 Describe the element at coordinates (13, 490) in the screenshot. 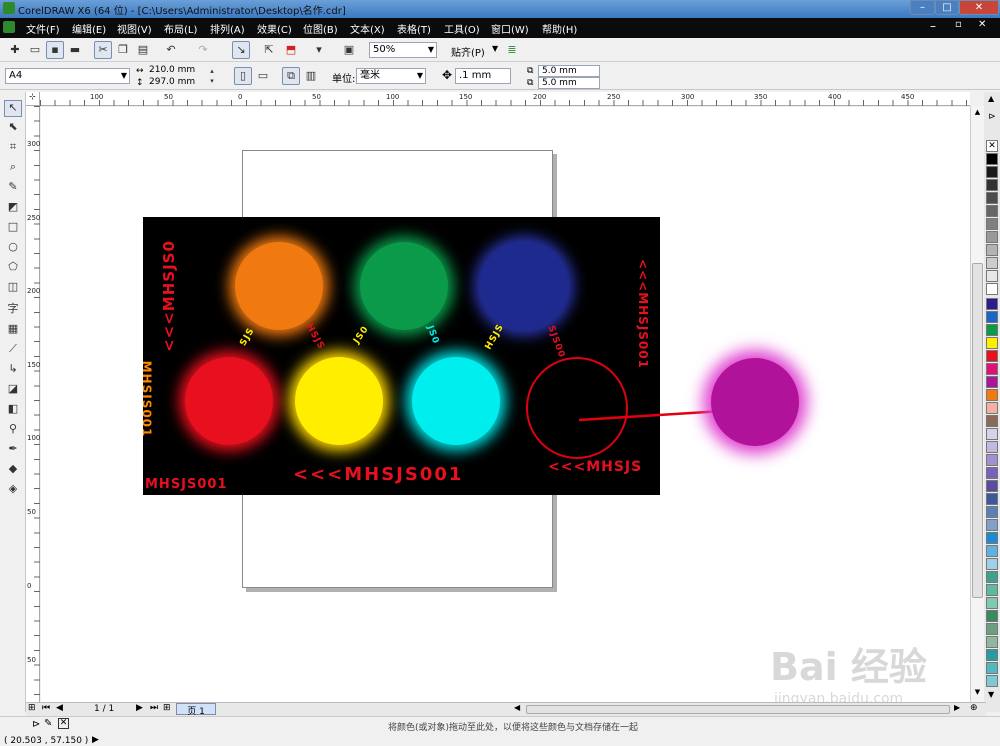

I see `interactive-fill-icon: ◈` at that location.